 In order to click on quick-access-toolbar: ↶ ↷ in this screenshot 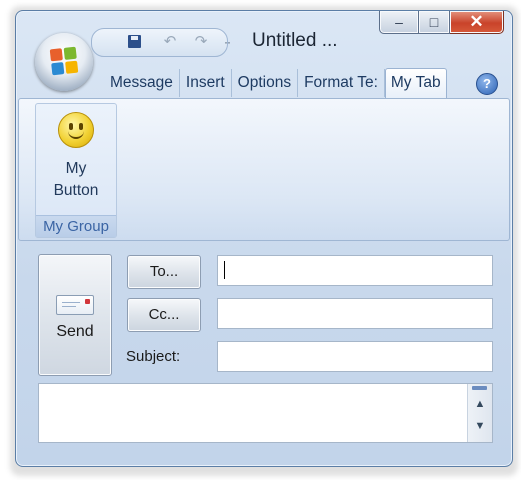, I will do `click(159, 42)`.